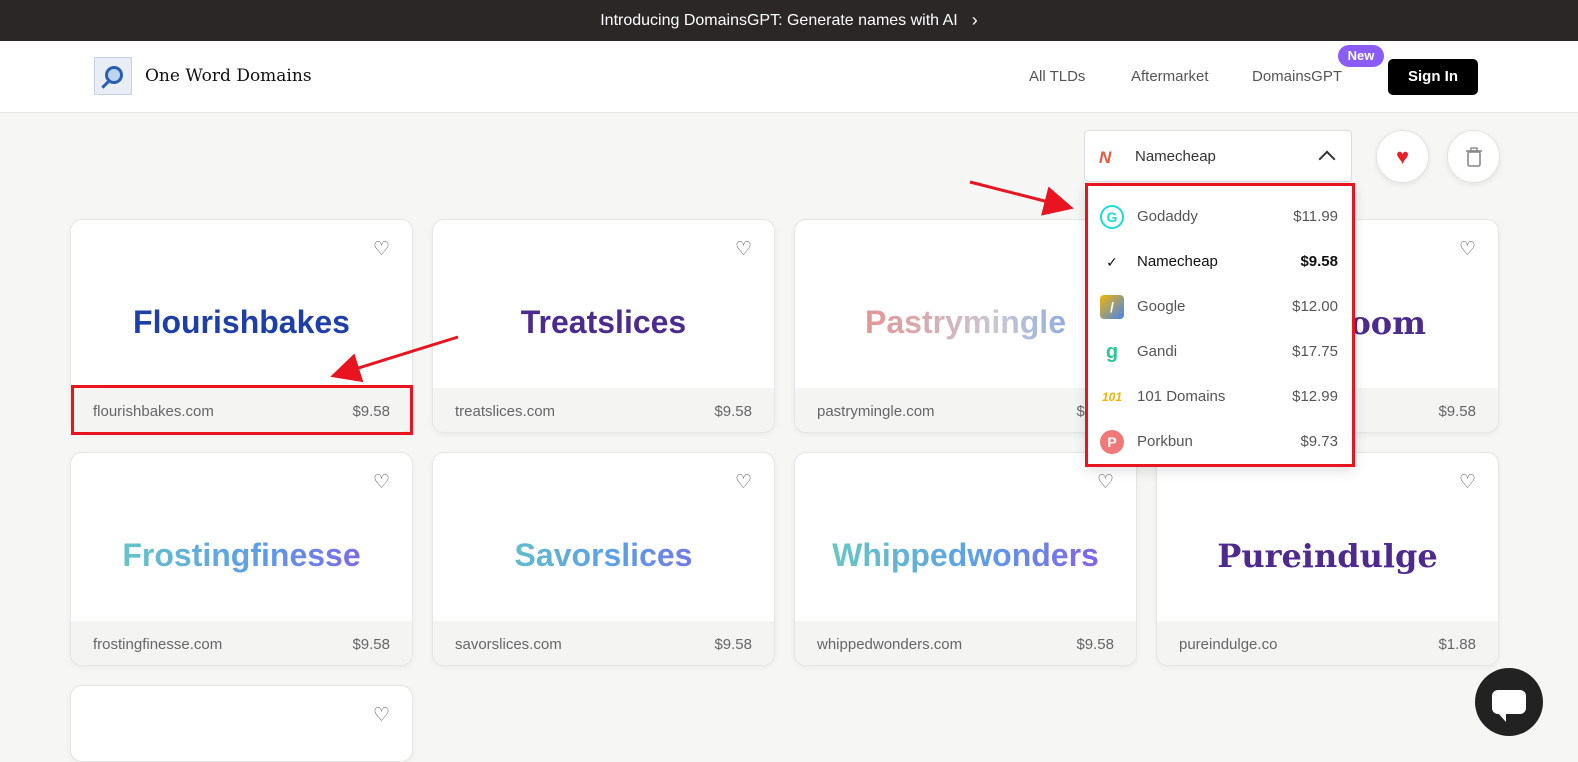 Image resolution: width=1578 pixels, height=762 pixels. Describe the element at coordinates (1509, 706) in the screenshot. I see `chat-icon` at that location.